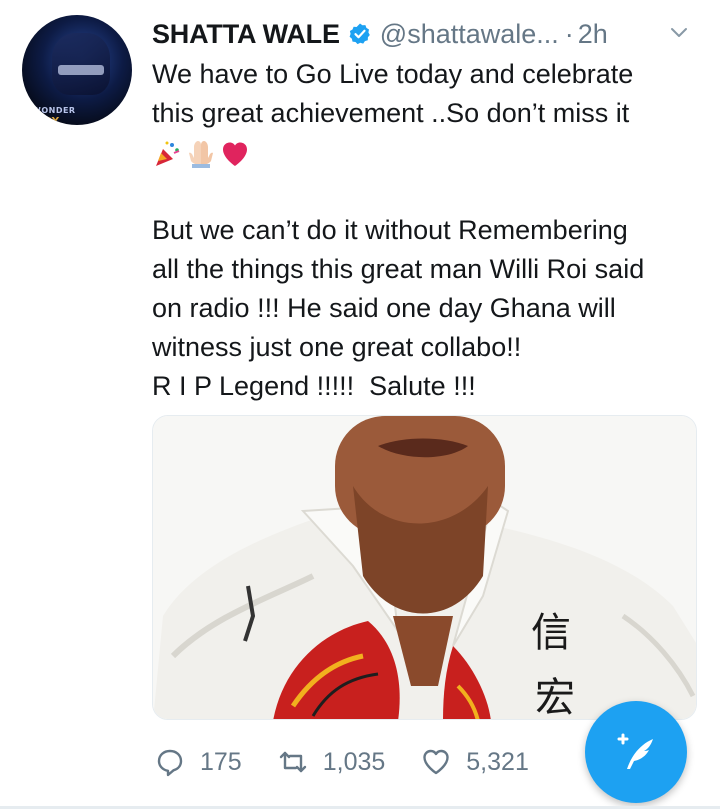  I want to click on party-popper-icon, so click(168, 153).